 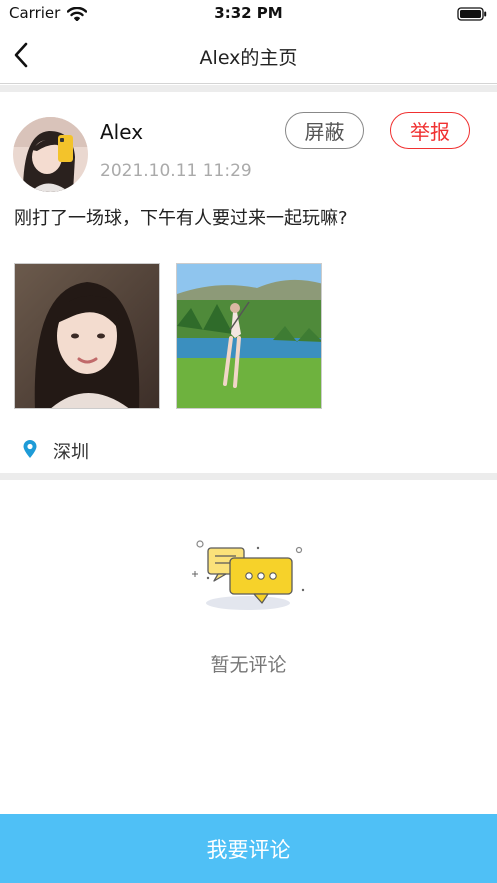 I want to click on post-content: 刚打了一场球，下午有人要过来一起玩嘛?, so click(x=181, y=218).